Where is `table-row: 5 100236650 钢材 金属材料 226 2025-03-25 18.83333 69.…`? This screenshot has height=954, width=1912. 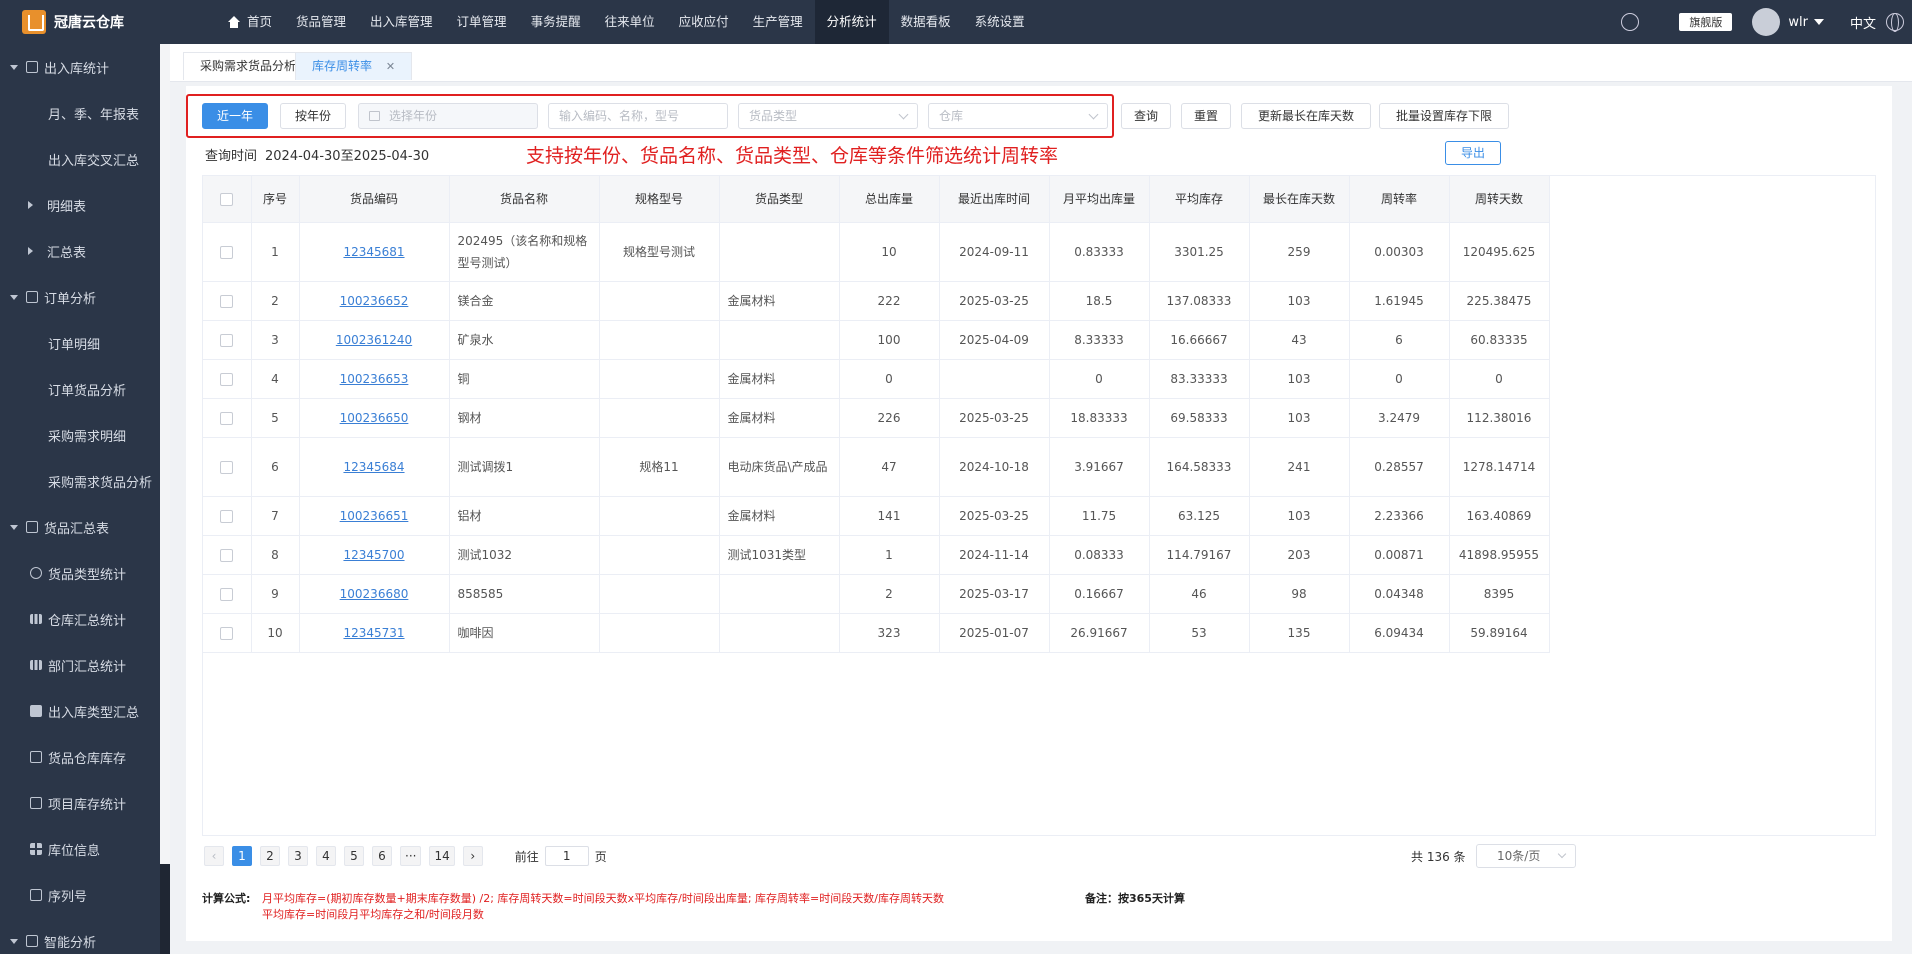
table-row: 5 100236650 钢材 金属材料 226 2025-03-25 18.83333 69.… is located at coordinates (876, 418).